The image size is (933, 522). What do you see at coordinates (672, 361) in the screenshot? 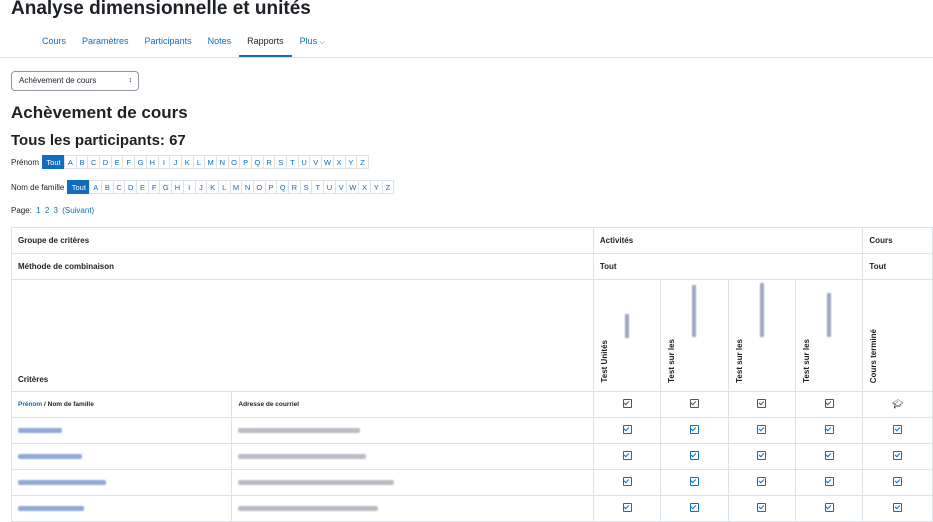
I see `criterion-title-2: Test sur les` at bounding box center [672, 361].